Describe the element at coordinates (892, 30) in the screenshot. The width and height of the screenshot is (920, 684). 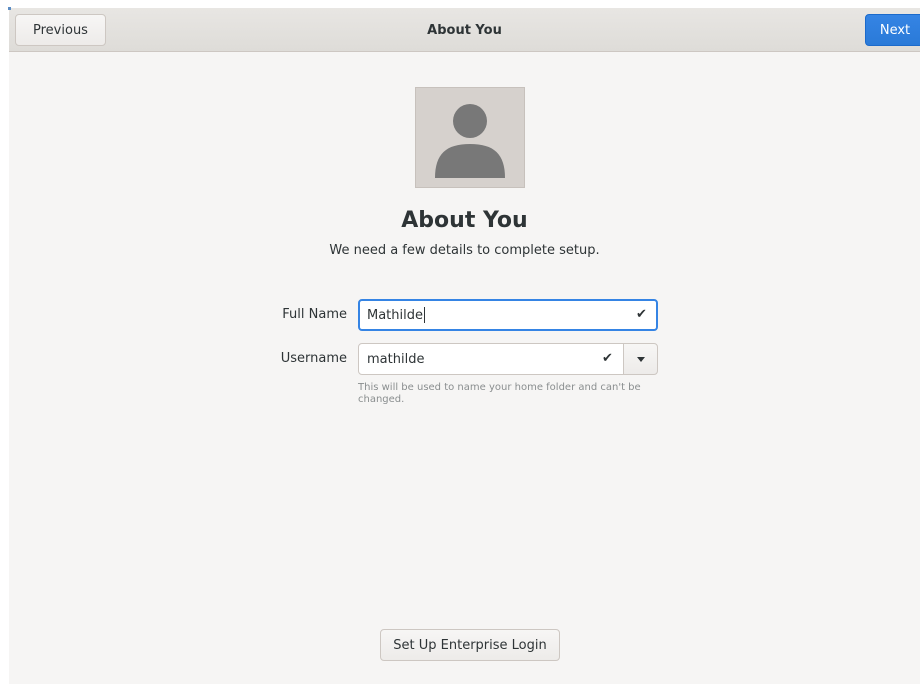
I see `next-button: Next` at that location.